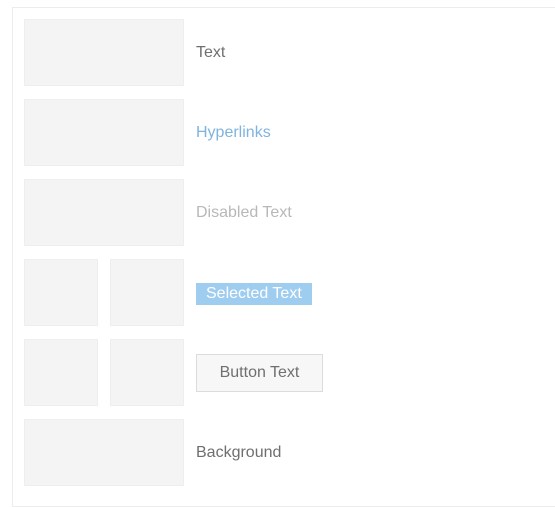 Image resolution: width=555 pixels, height=507 pixels. What do you see at coordinates (104, 132) in the screenshot?
I see `hyperlink-color-swatch` at bounding box center [104, 132].